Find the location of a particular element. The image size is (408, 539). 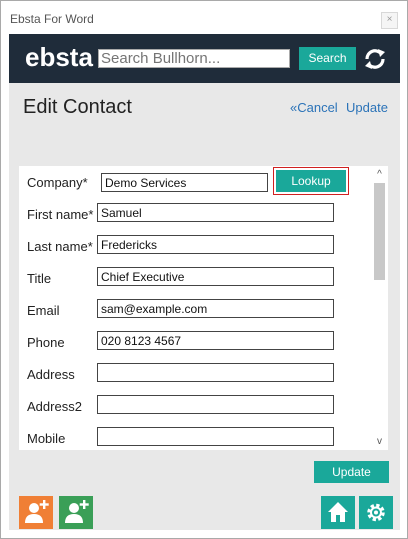

search-input is located at coordinates (194, 58).